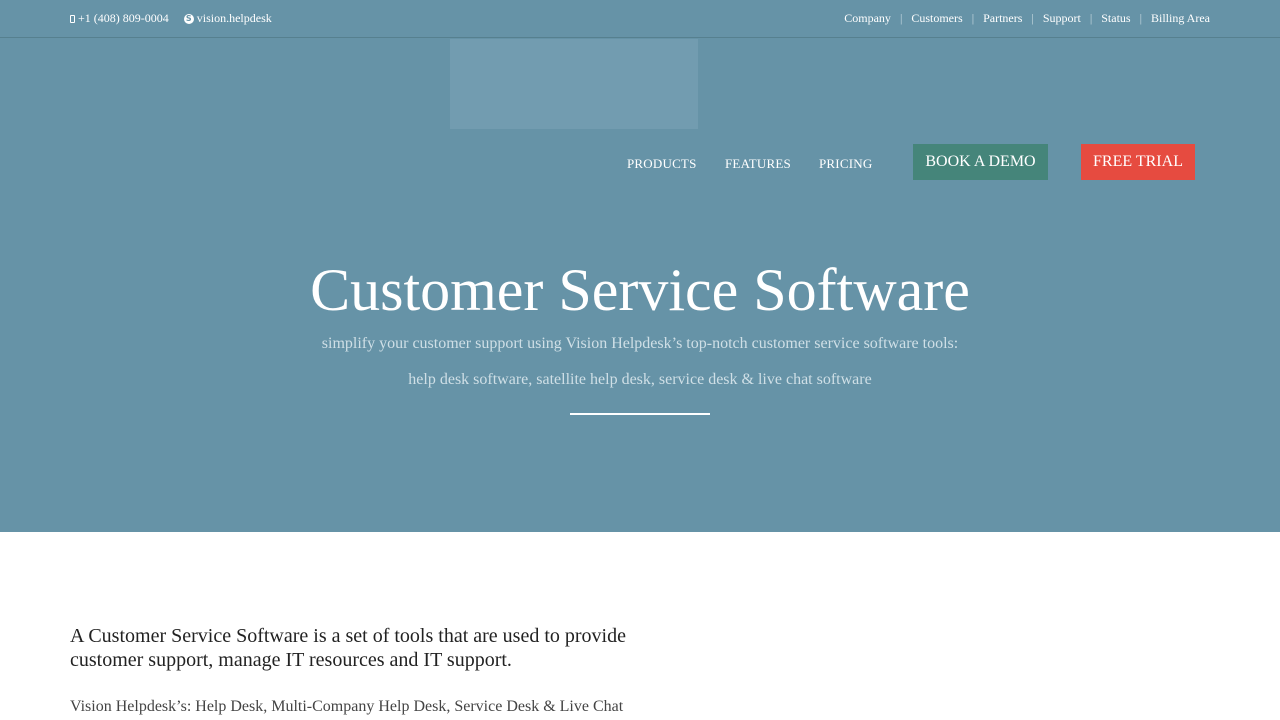 This screenshot has width=1280, height=720. What do you see at coordinates (758, 164) in the screenshot?
I see `nav-features: FEATURES` at bounding box center [758, 164].